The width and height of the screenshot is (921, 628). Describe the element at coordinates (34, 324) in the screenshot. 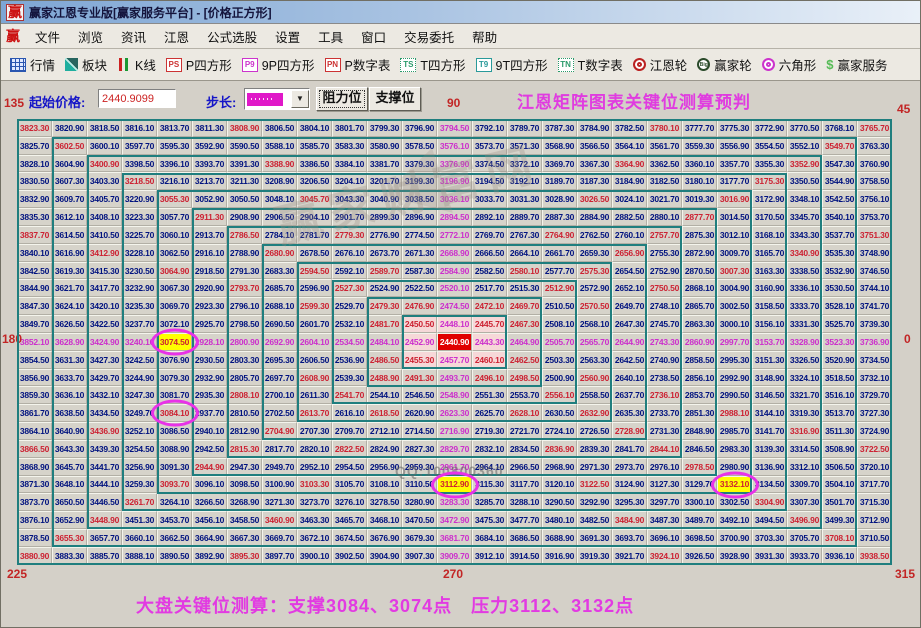

I see `grid-cell: 3849.70` at that location.